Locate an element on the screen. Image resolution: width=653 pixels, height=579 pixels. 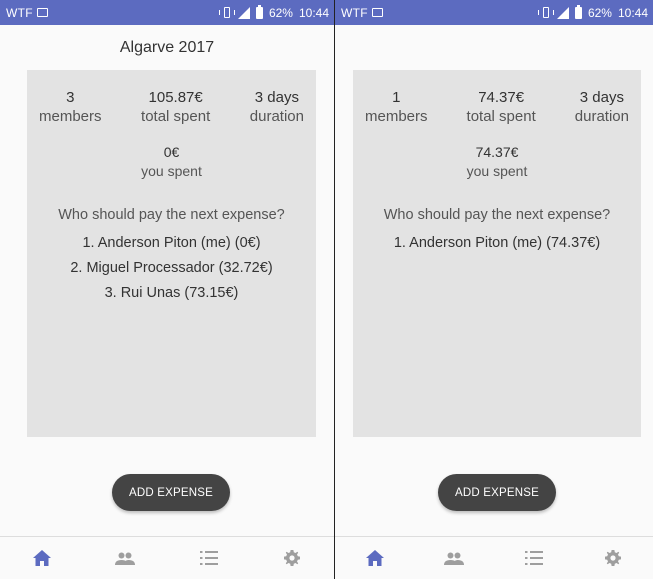
you-spent-value: 0€ is located at coordinates (171, 152).